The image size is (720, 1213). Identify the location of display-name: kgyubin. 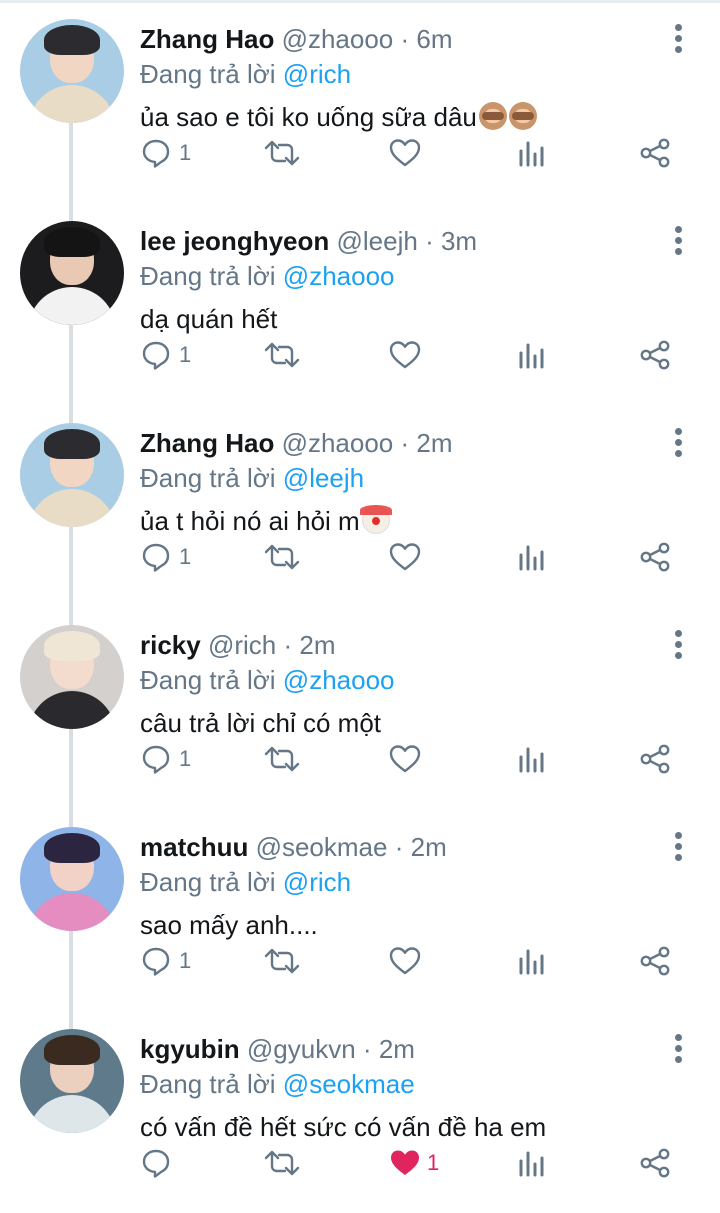
(190, 1049).